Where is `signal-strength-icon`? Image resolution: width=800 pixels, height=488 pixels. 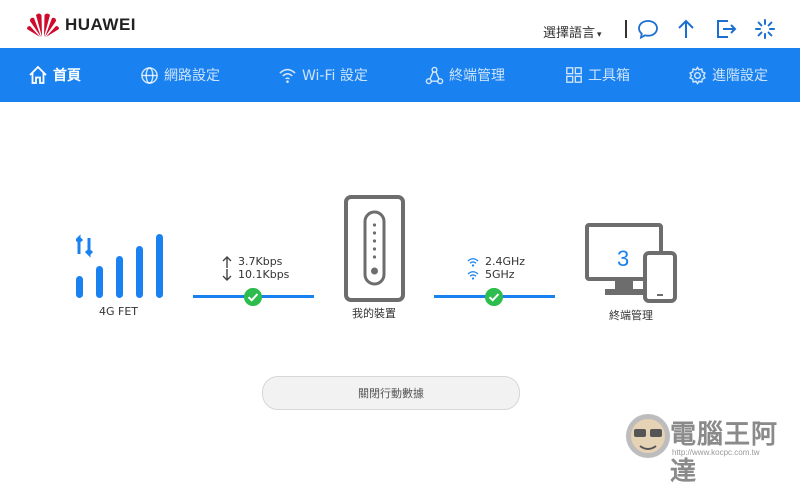 signal-strength-icon is located at coordinates (119, 266).